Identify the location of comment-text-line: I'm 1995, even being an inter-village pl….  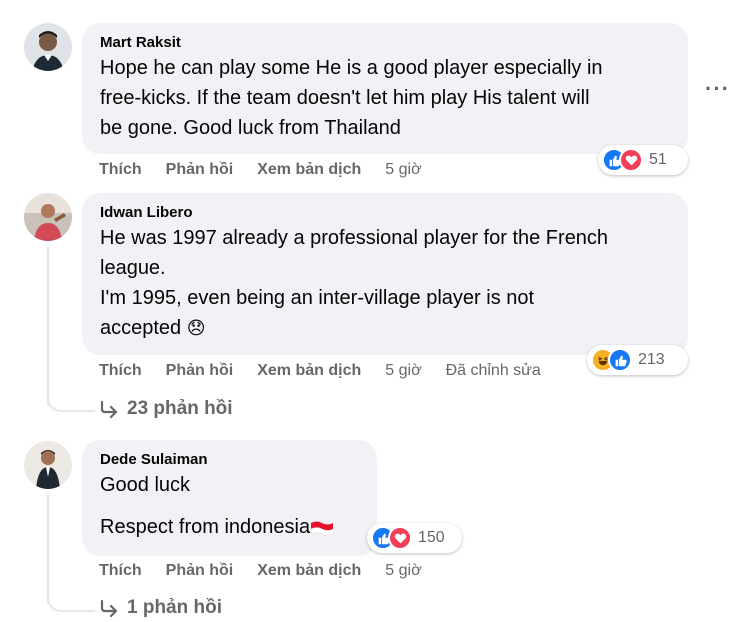
(317, 298).